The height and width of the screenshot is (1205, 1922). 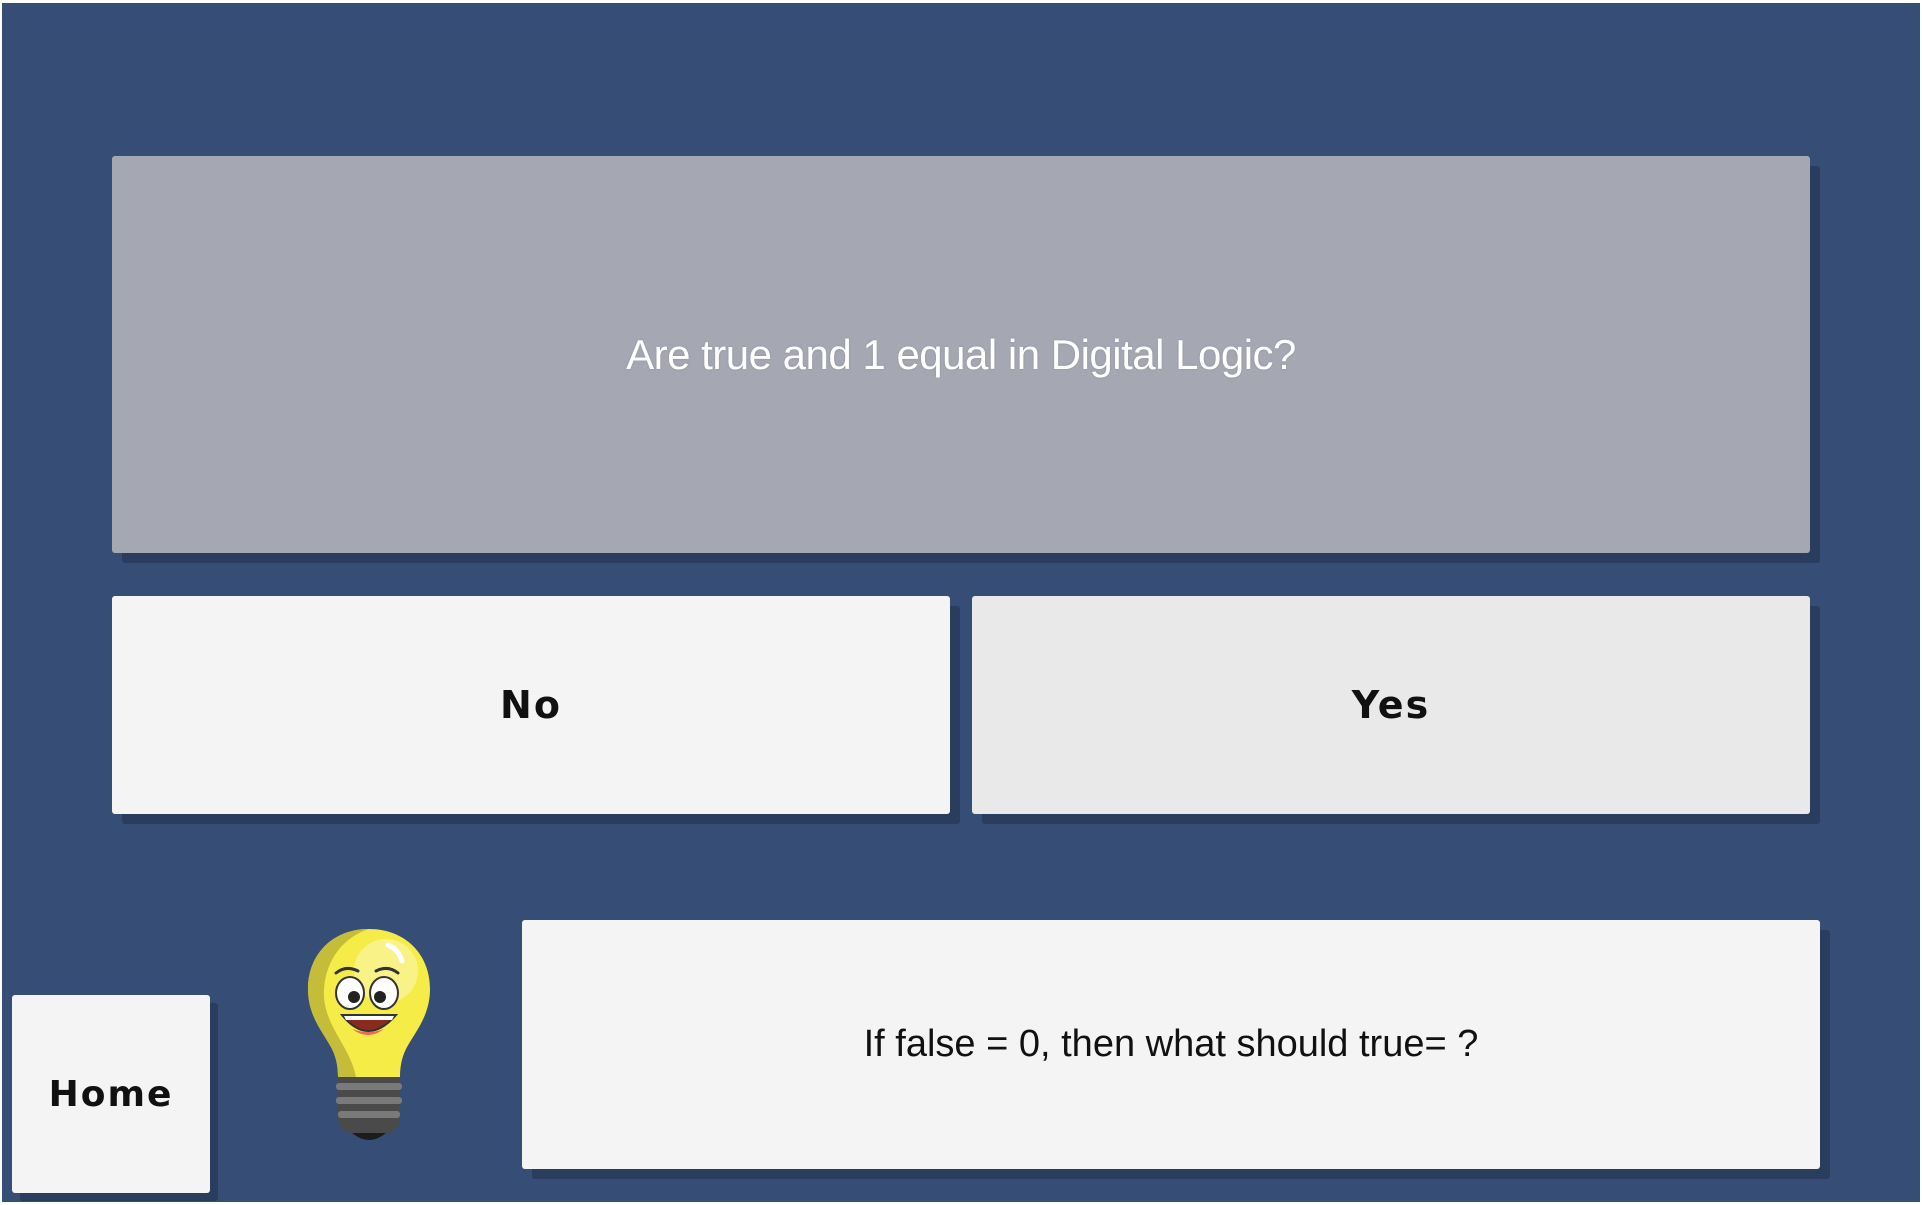 I want to click on lightbulb-mascot-icon, so click(x=369, y=1036).